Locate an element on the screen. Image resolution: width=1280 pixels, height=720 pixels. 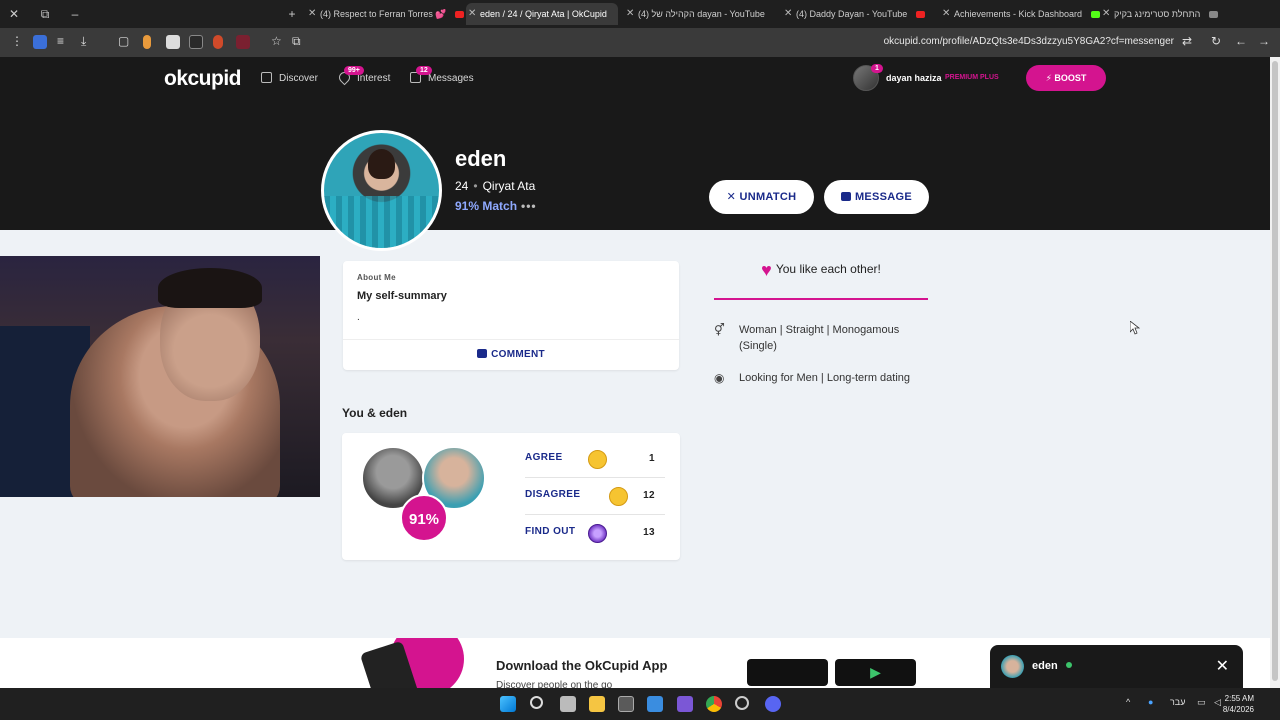
chrome-icon is located at coordinates (714, 704).